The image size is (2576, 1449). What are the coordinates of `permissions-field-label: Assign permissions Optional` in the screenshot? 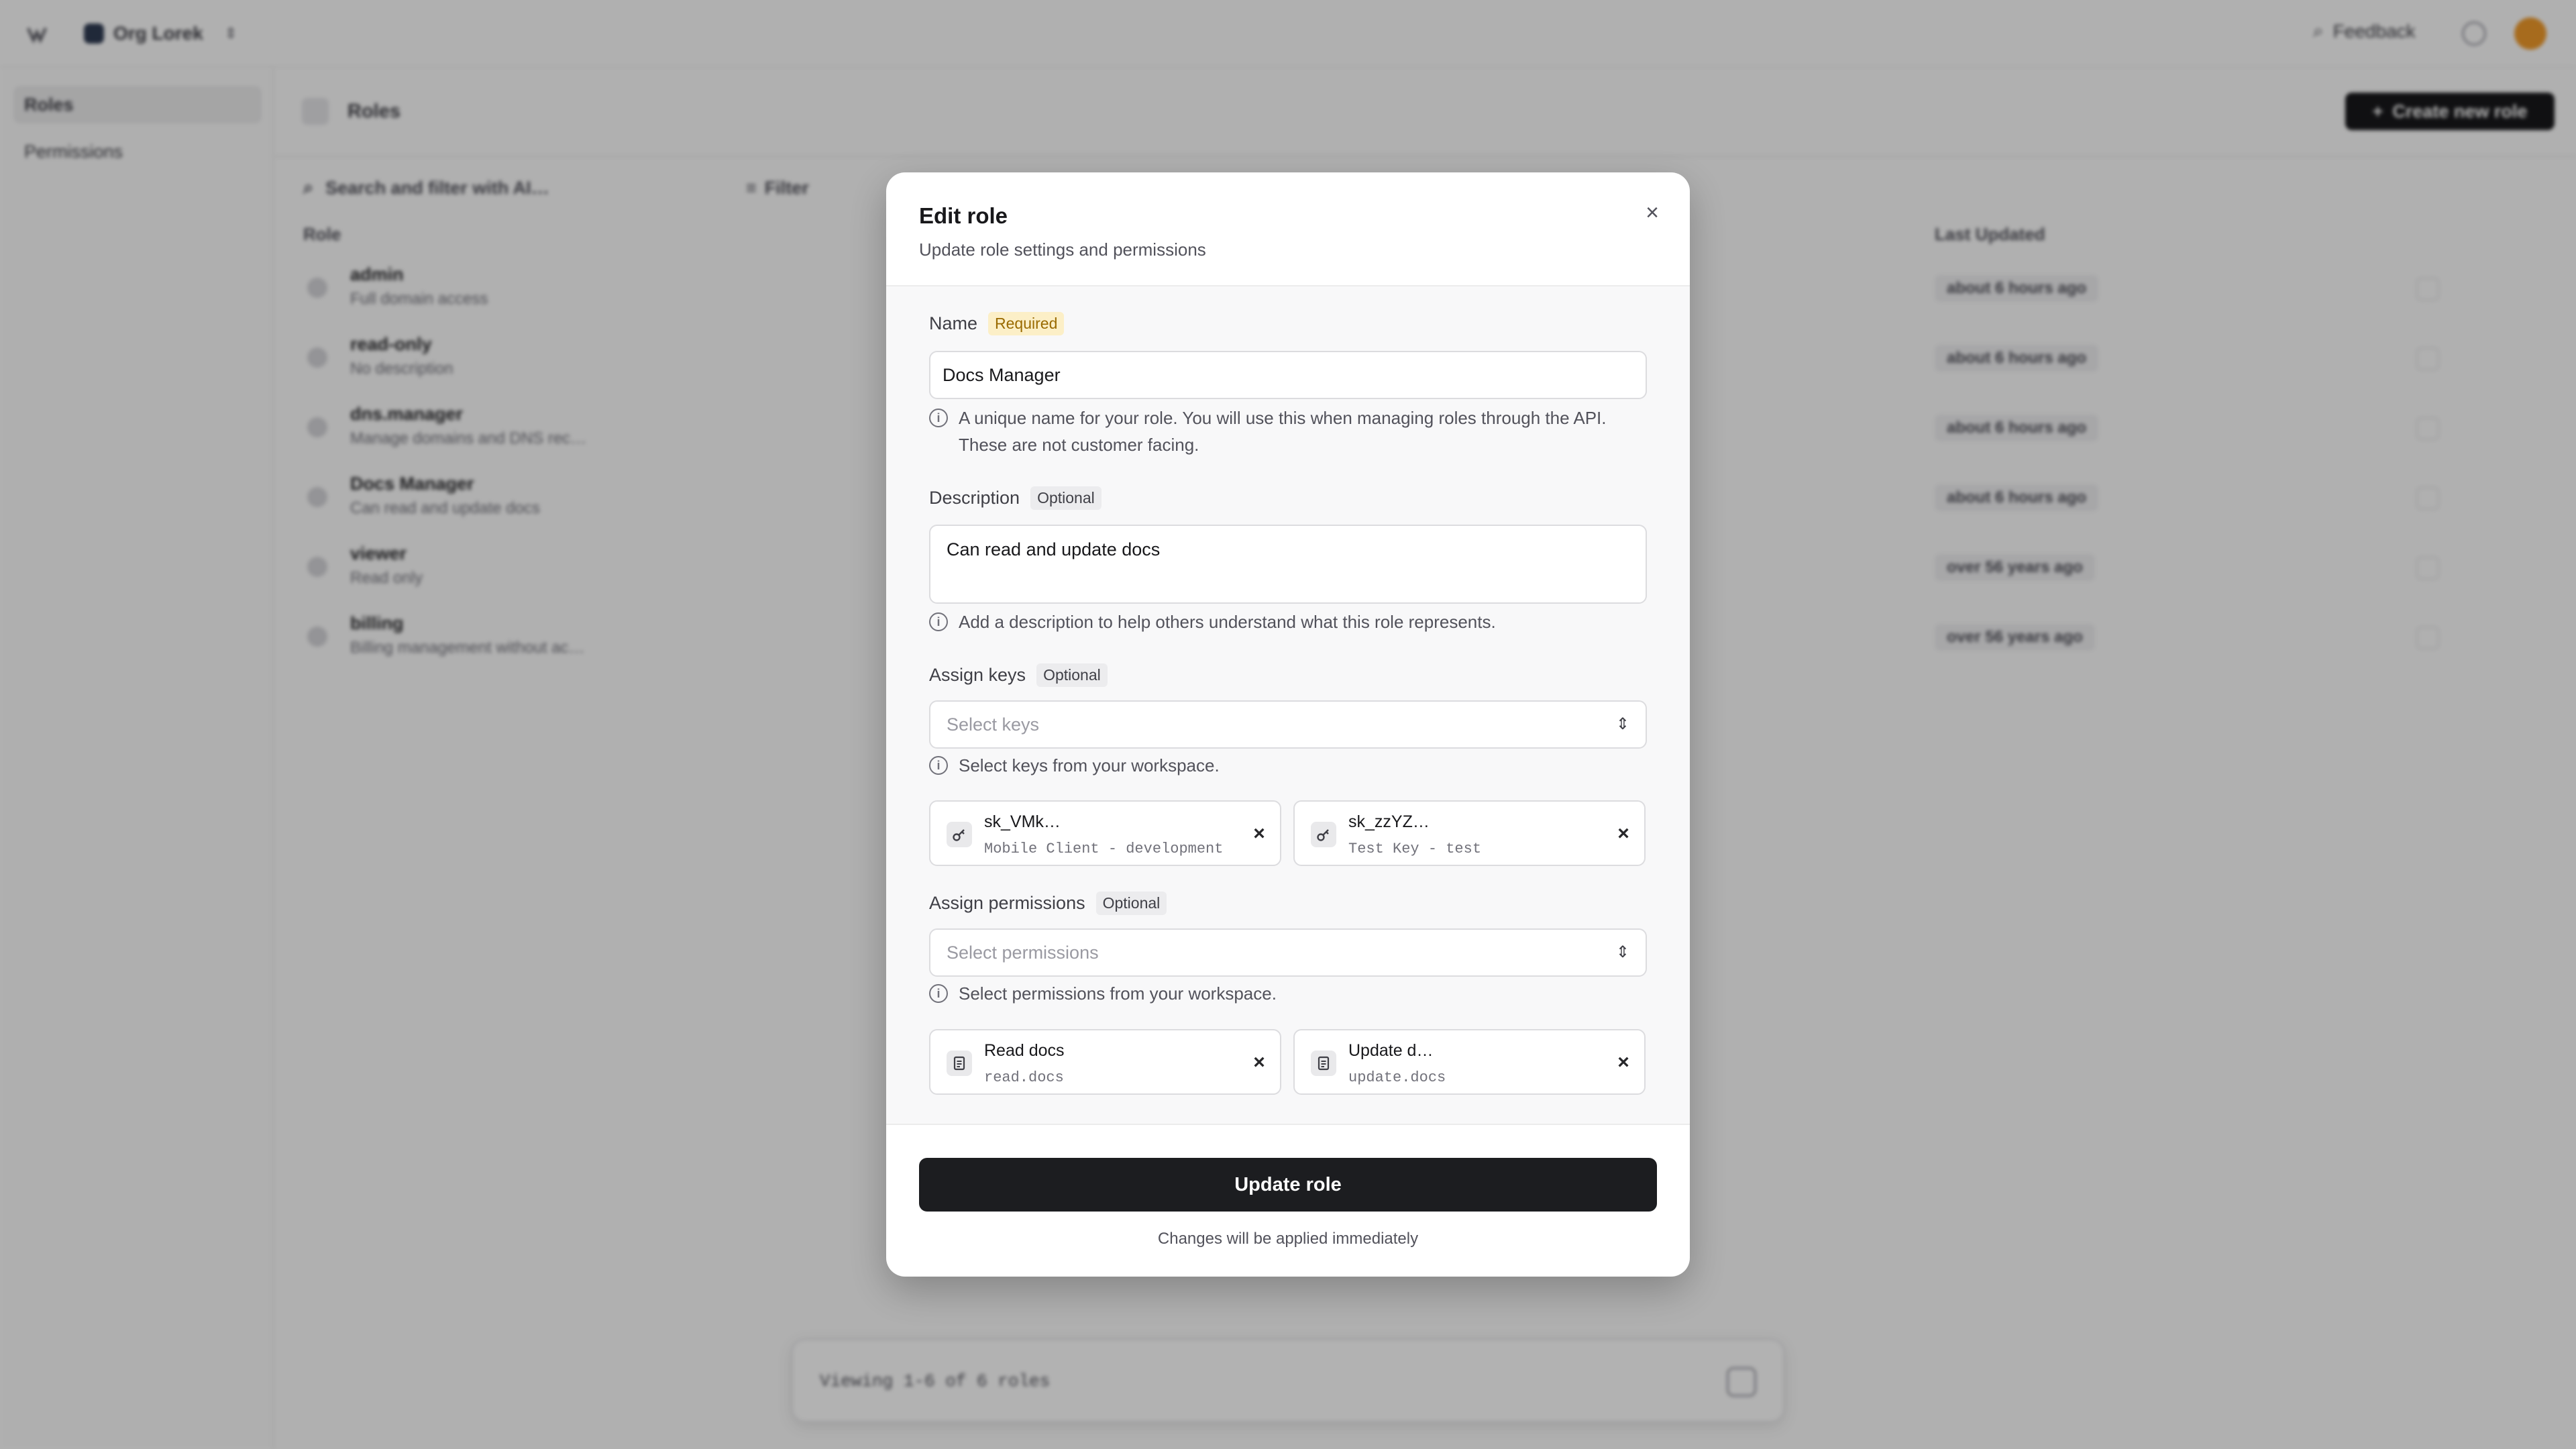 It's located at (1048, 903).